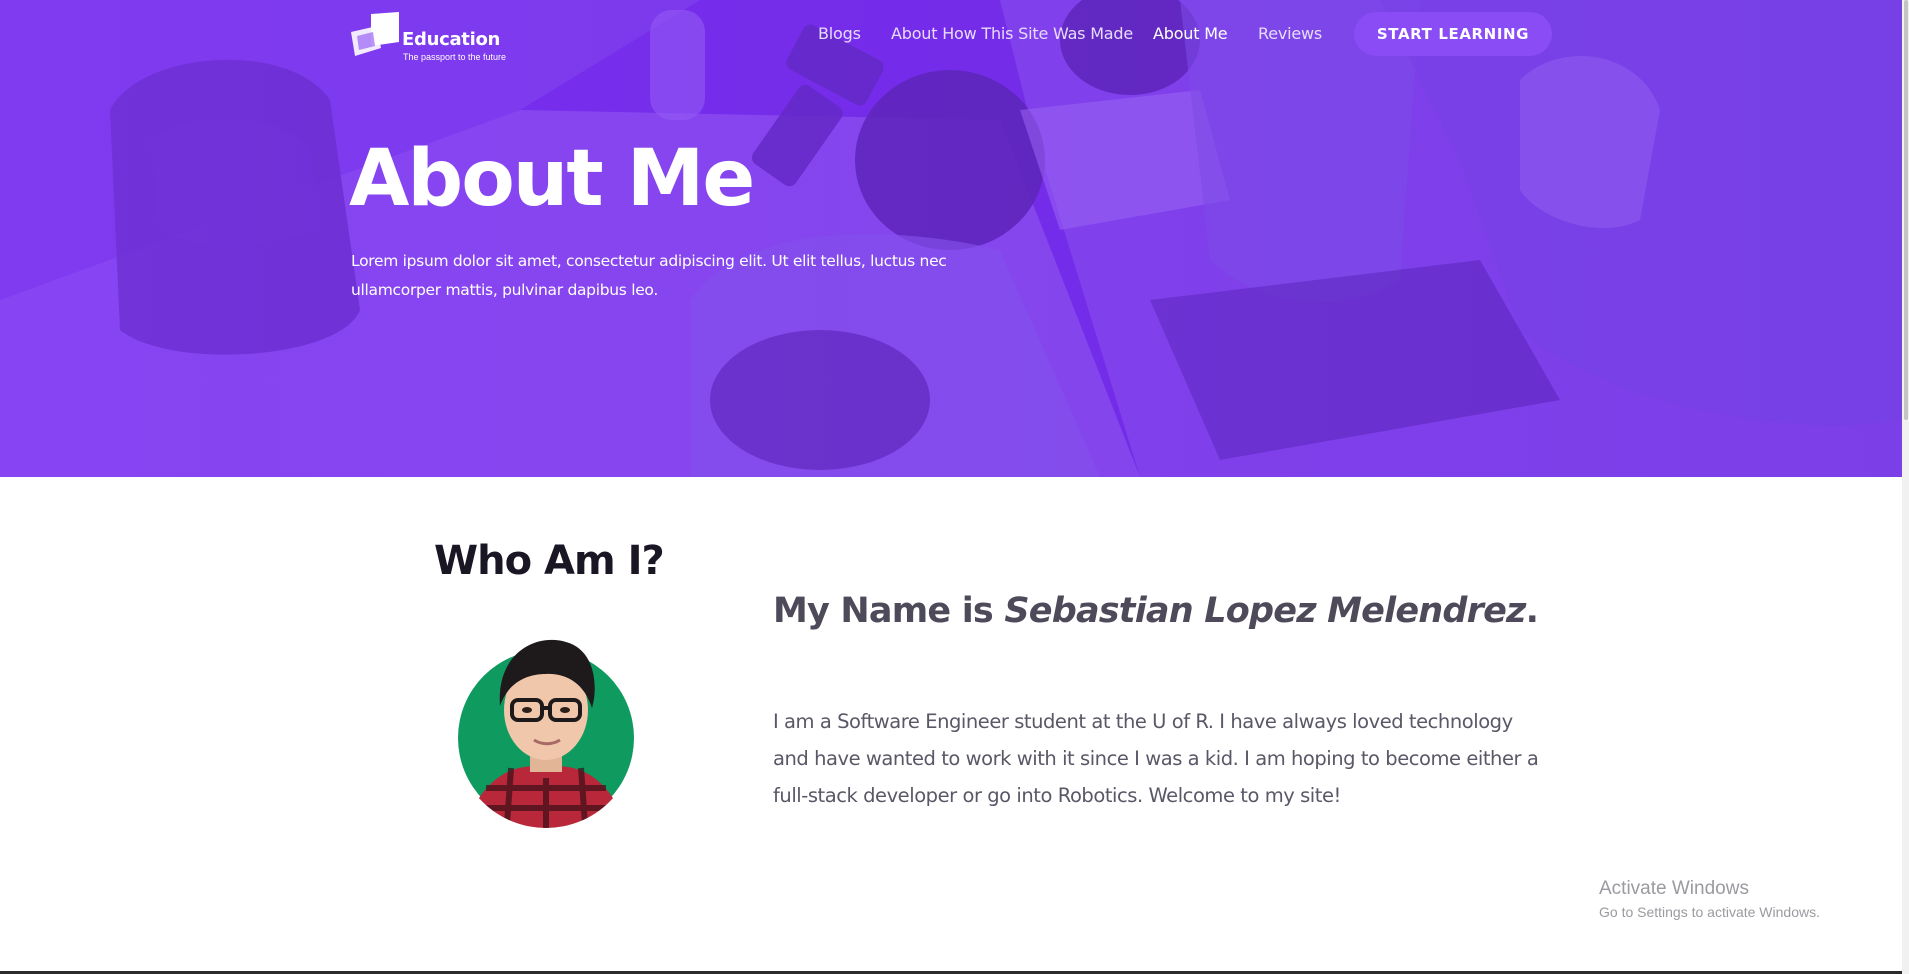  I want to click on education-logo-icon, so click(375, 34).